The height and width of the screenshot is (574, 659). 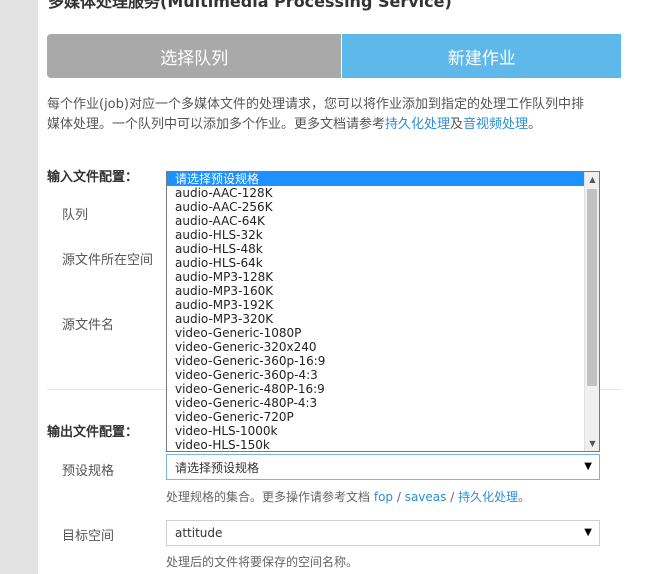 I want to click on target-help: 处理后的文件将要保存的空间名称。, so click(x=262, y=562).